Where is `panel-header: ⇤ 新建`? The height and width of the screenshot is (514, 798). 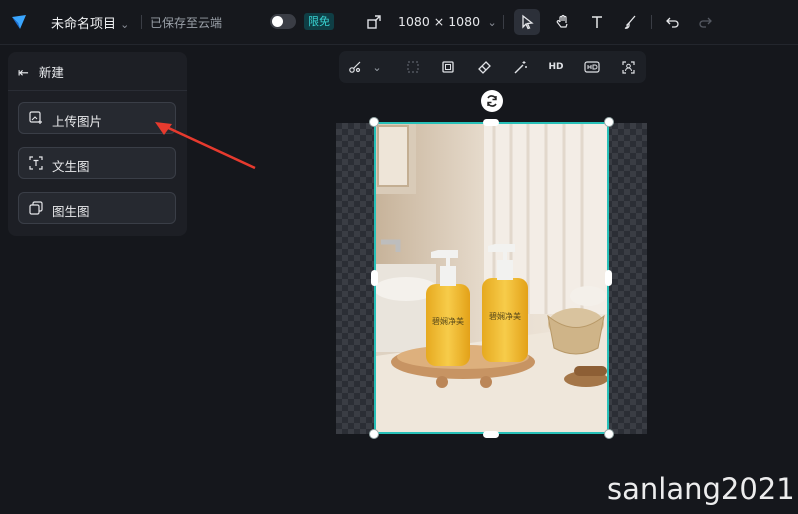 panel-header: ⇤ 新建 is located at coordinates (41, 71).